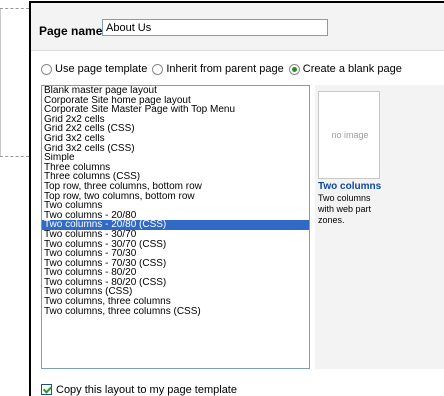 This screenshot has width=444, height=396. I want to click on option-inherit-from-parent: Inherit from parent page, so click(218, 69).